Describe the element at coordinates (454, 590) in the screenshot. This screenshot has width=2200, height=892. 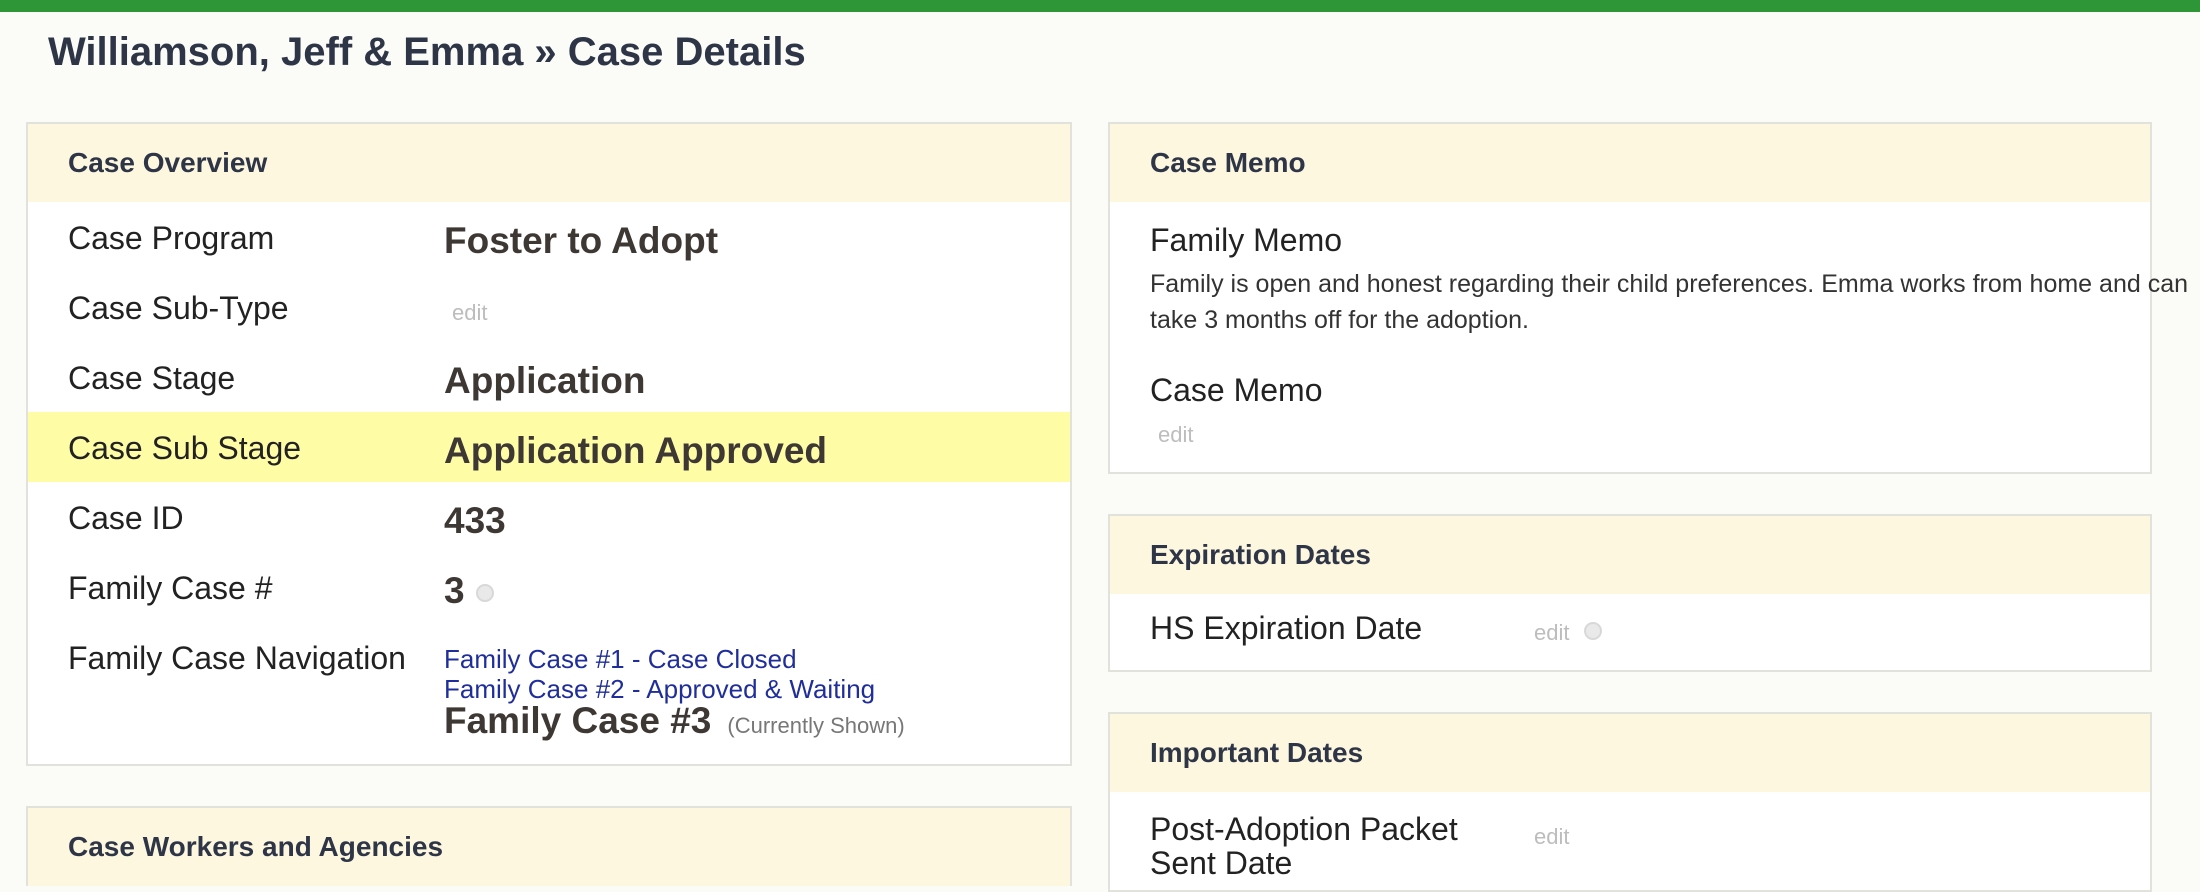
I see `family-case-number-value: 3` at that location.